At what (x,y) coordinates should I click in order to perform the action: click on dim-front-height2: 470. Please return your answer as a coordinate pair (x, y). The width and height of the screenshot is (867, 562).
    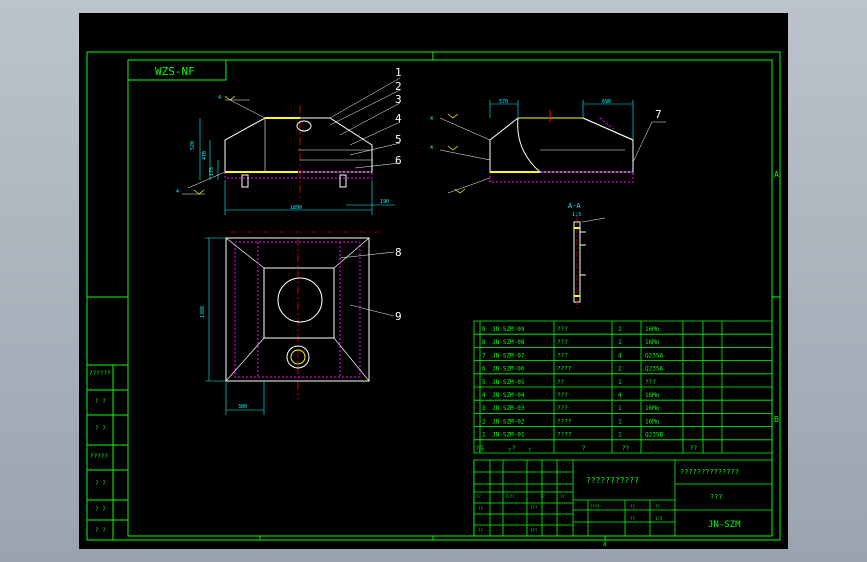
    Looking at the image, I should click on (205, 155).